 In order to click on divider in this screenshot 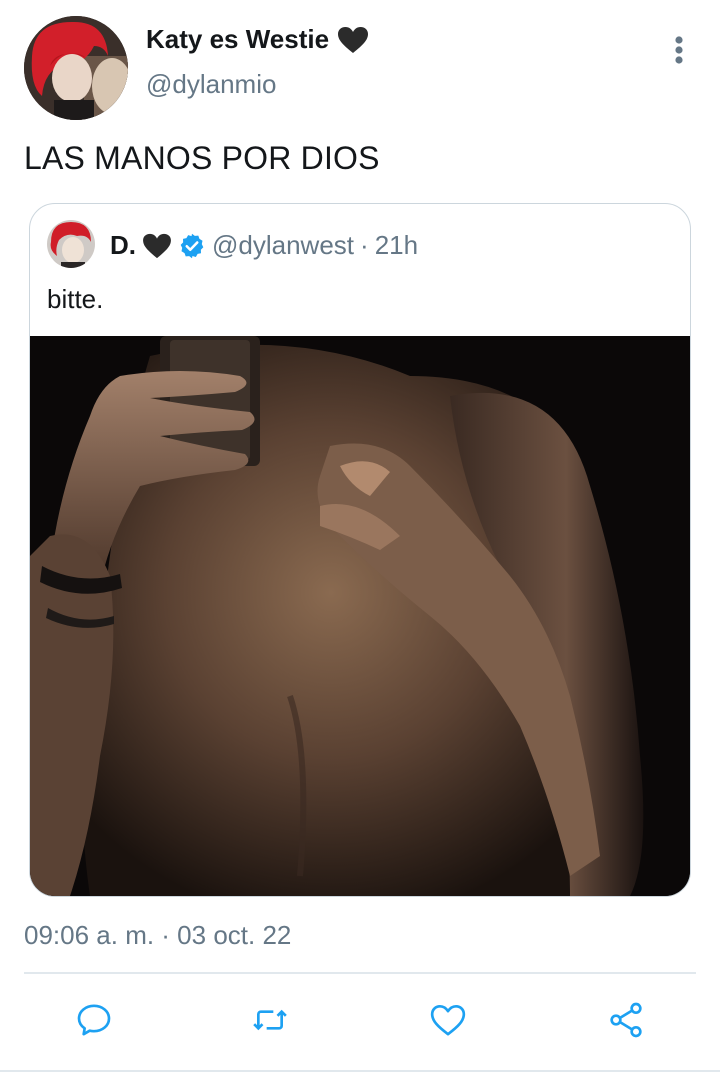, I will do `click(360, 973)`.